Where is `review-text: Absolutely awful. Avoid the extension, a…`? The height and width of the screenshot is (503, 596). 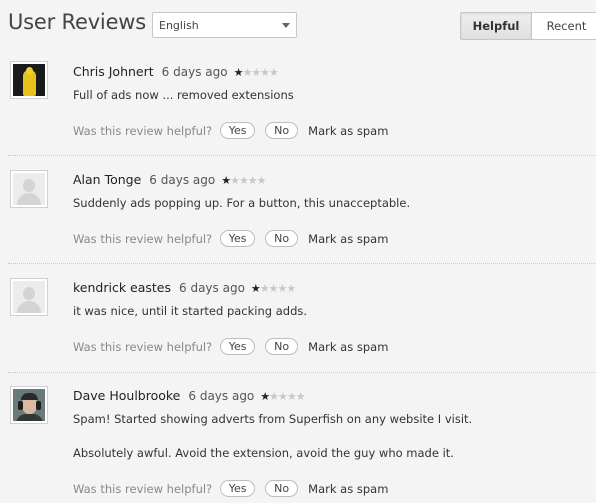 review-text: Absolutely awful. Avoid the extension, a… is located at coordinates (263, 453).